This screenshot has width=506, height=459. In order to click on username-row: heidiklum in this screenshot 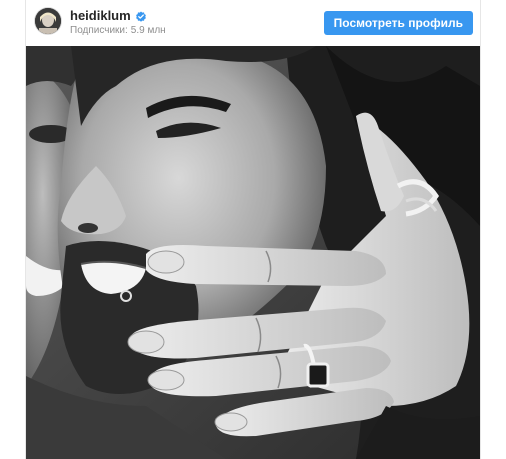, I will do `click(108, 16)`.